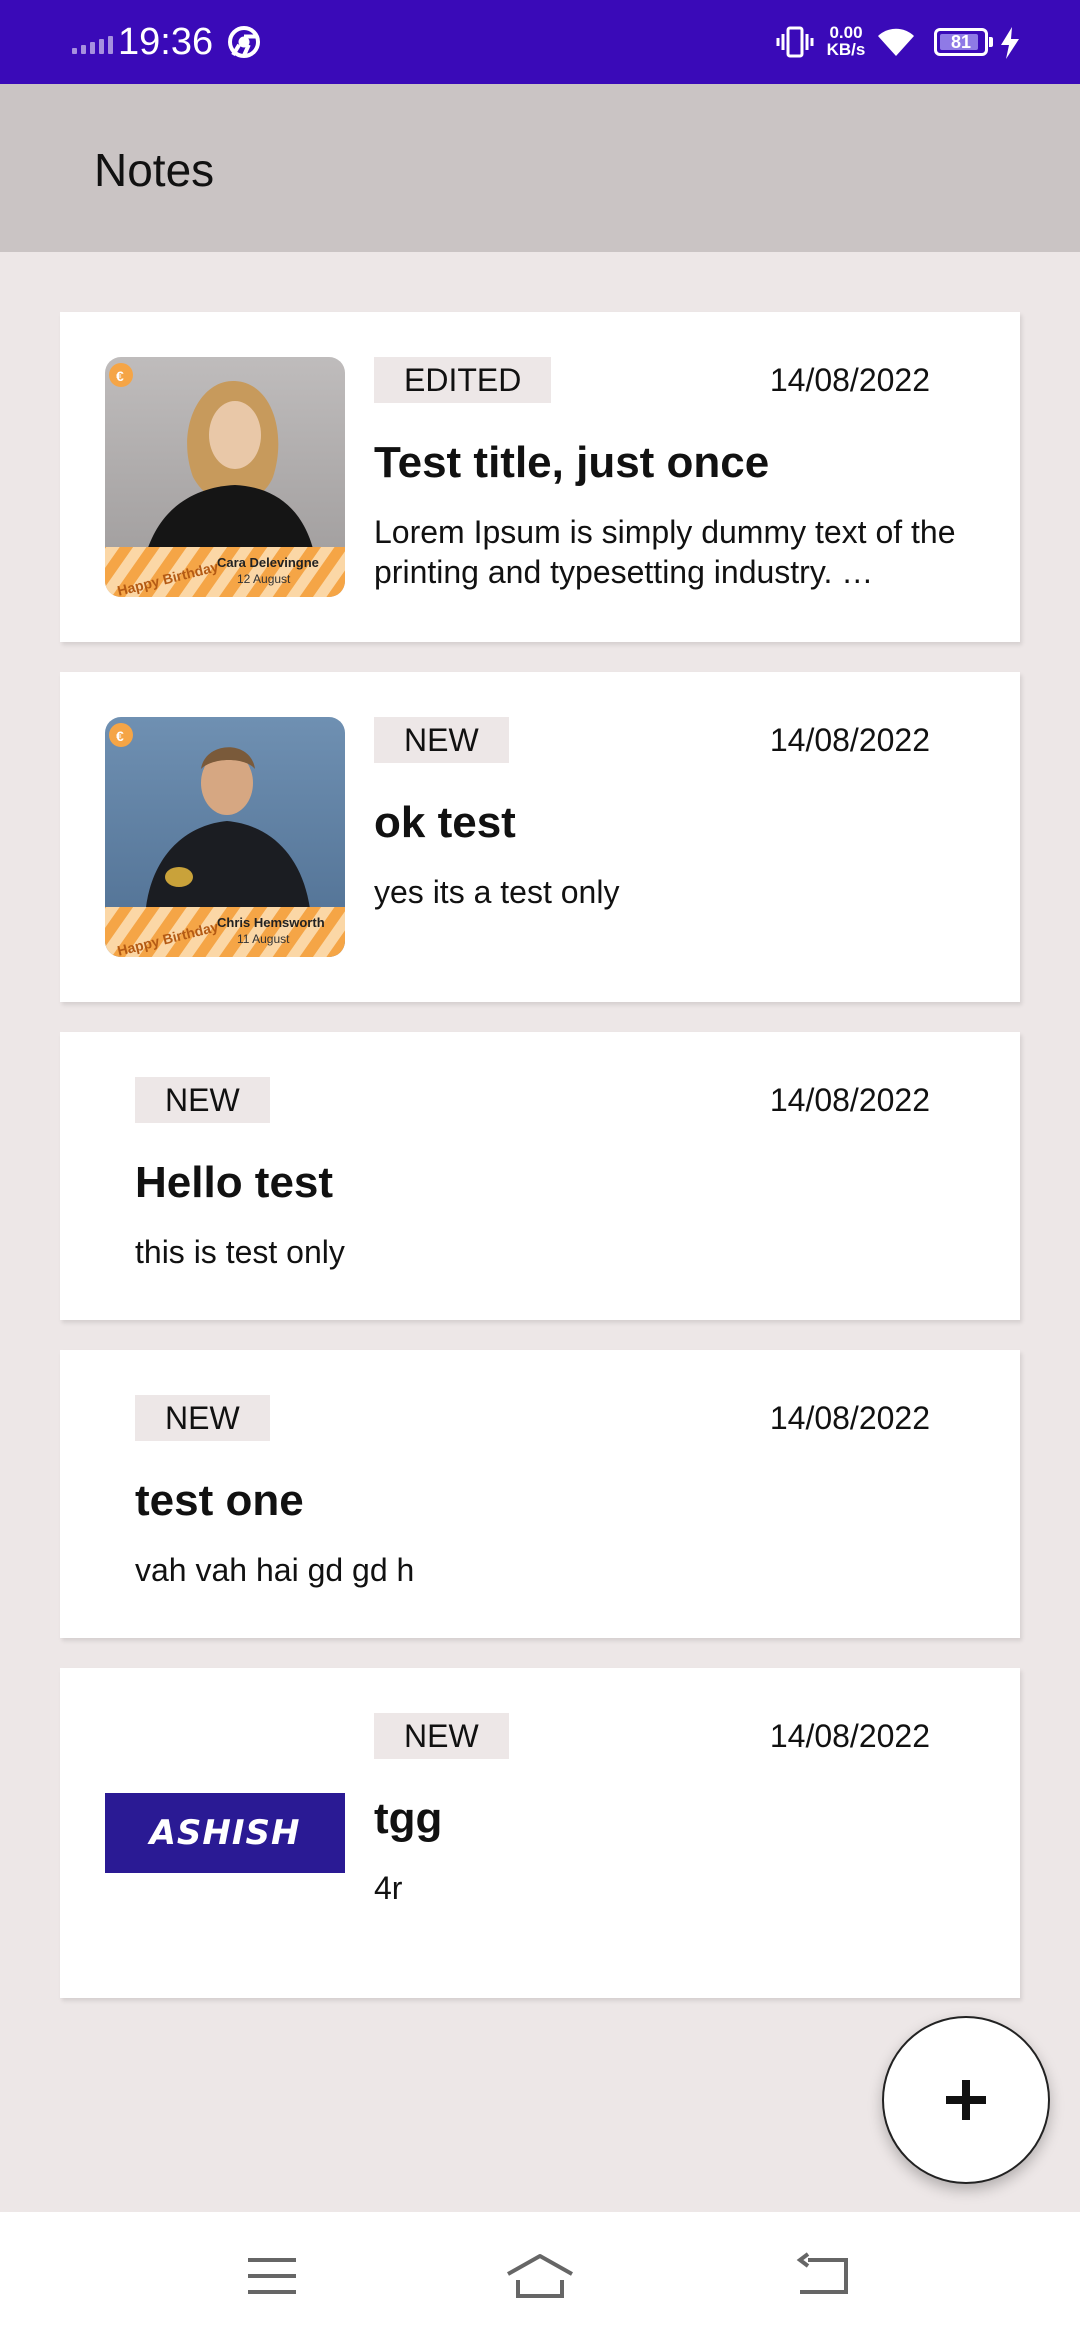 The height and width of the screenshot is (2340, 1080). What do you see at coordinates (275, 1570) in the screenshot?
I see `note-body: vah vah hai gd gd h` at bounding box center [275, 1570].